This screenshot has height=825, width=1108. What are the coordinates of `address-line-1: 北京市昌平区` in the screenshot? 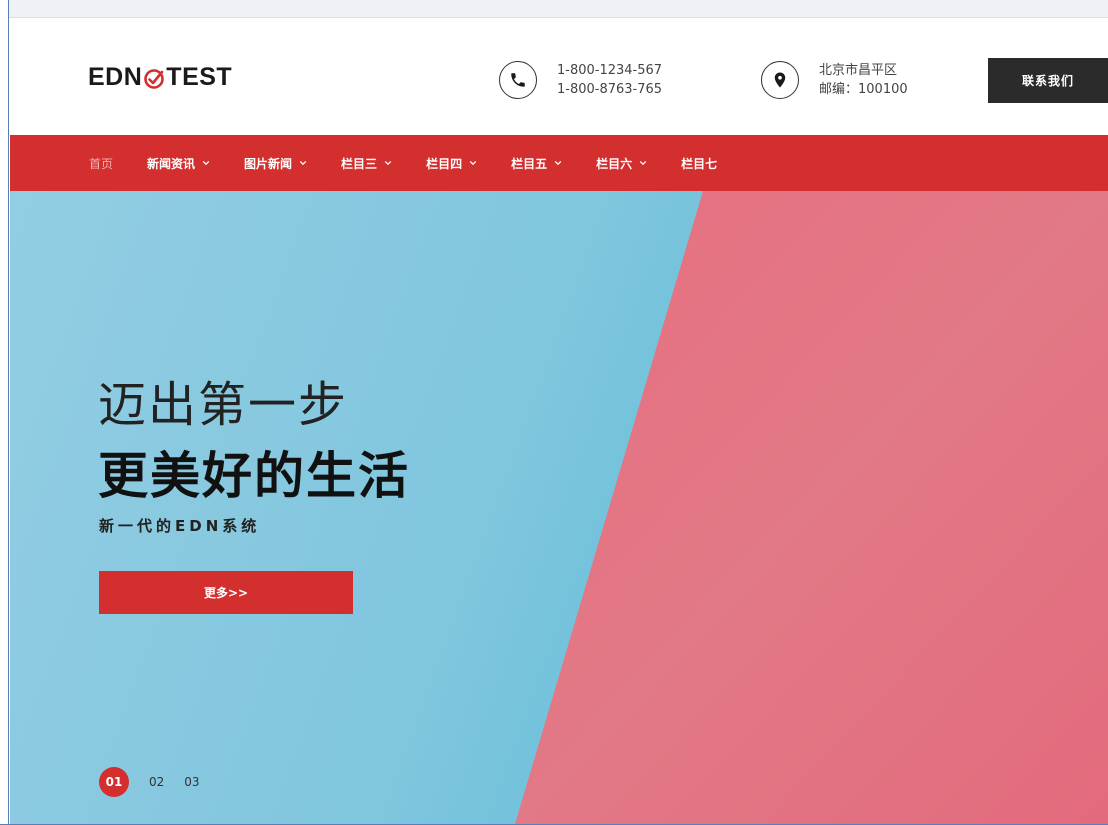 It's located at (858, 70).